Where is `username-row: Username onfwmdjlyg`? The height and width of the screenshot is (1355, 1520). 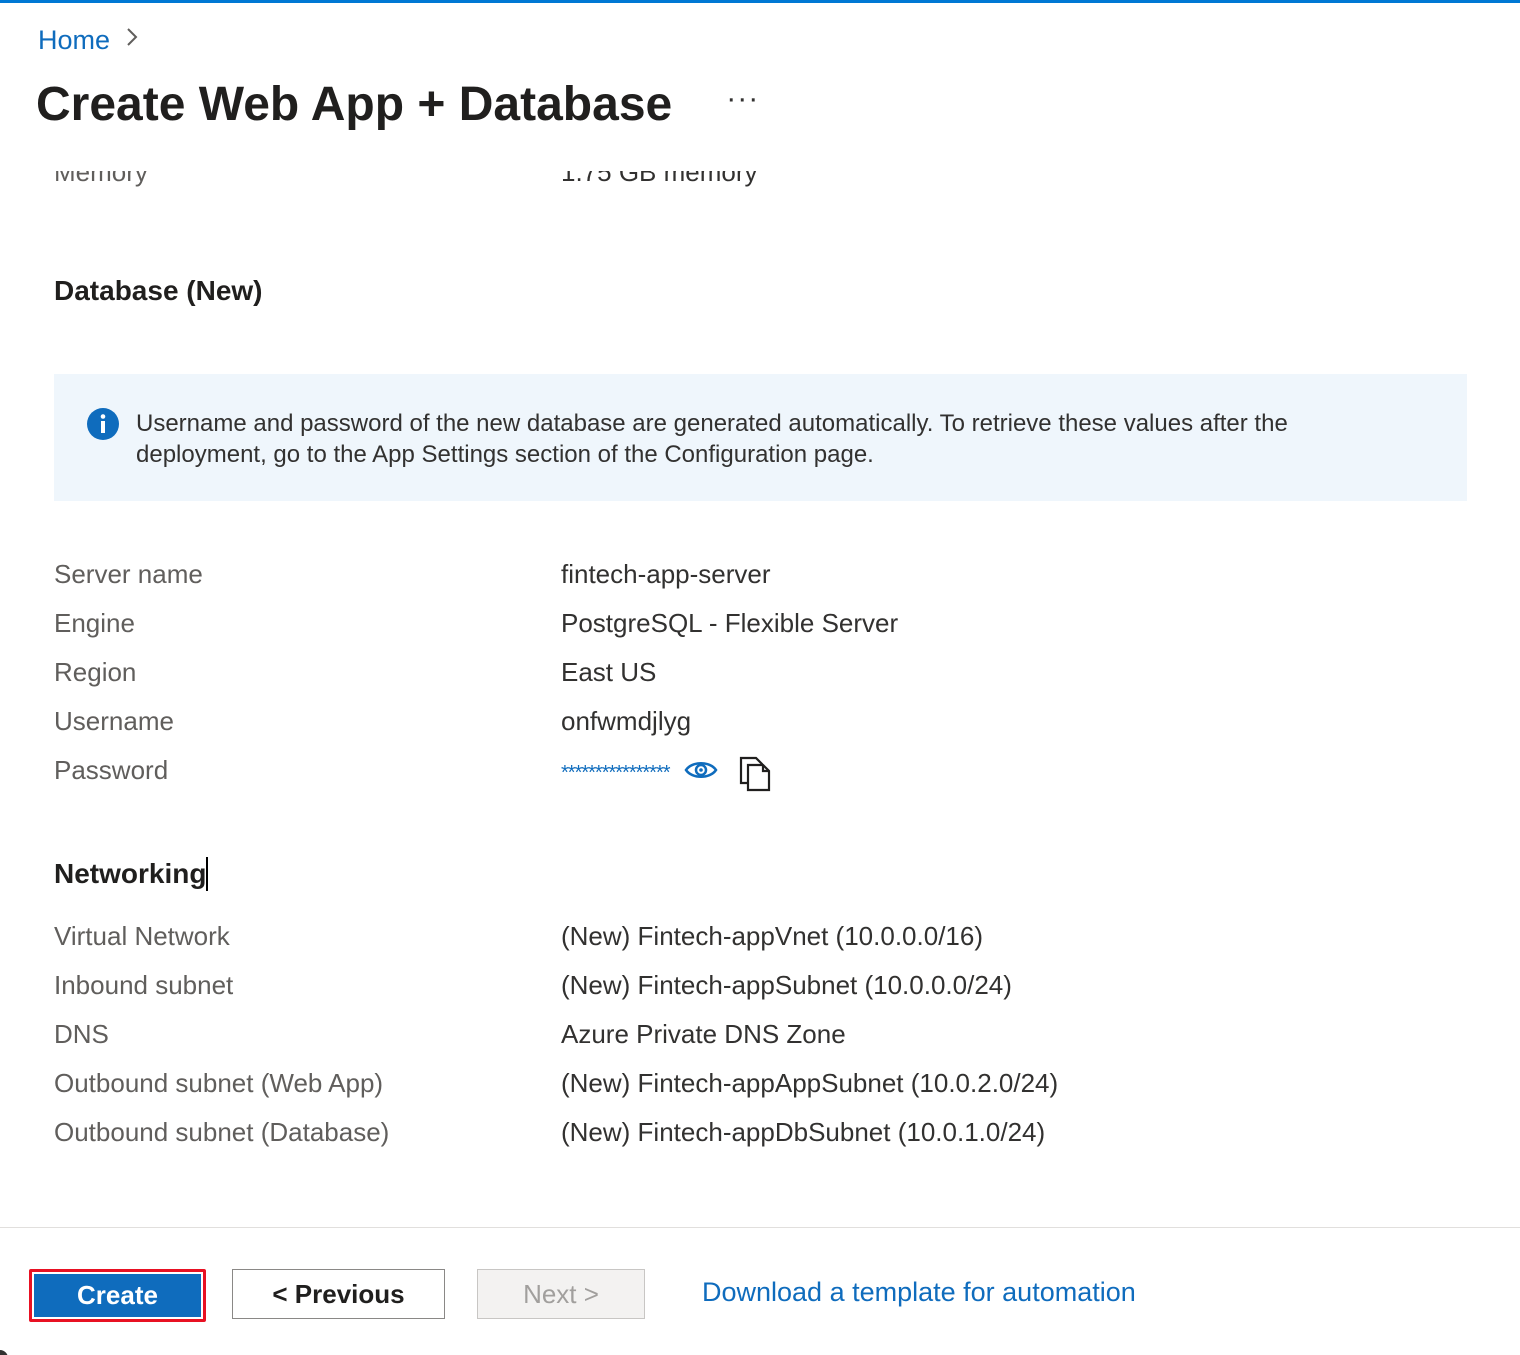 username-row: Username onfwmdjlyg is located at coordinates (754, 726).